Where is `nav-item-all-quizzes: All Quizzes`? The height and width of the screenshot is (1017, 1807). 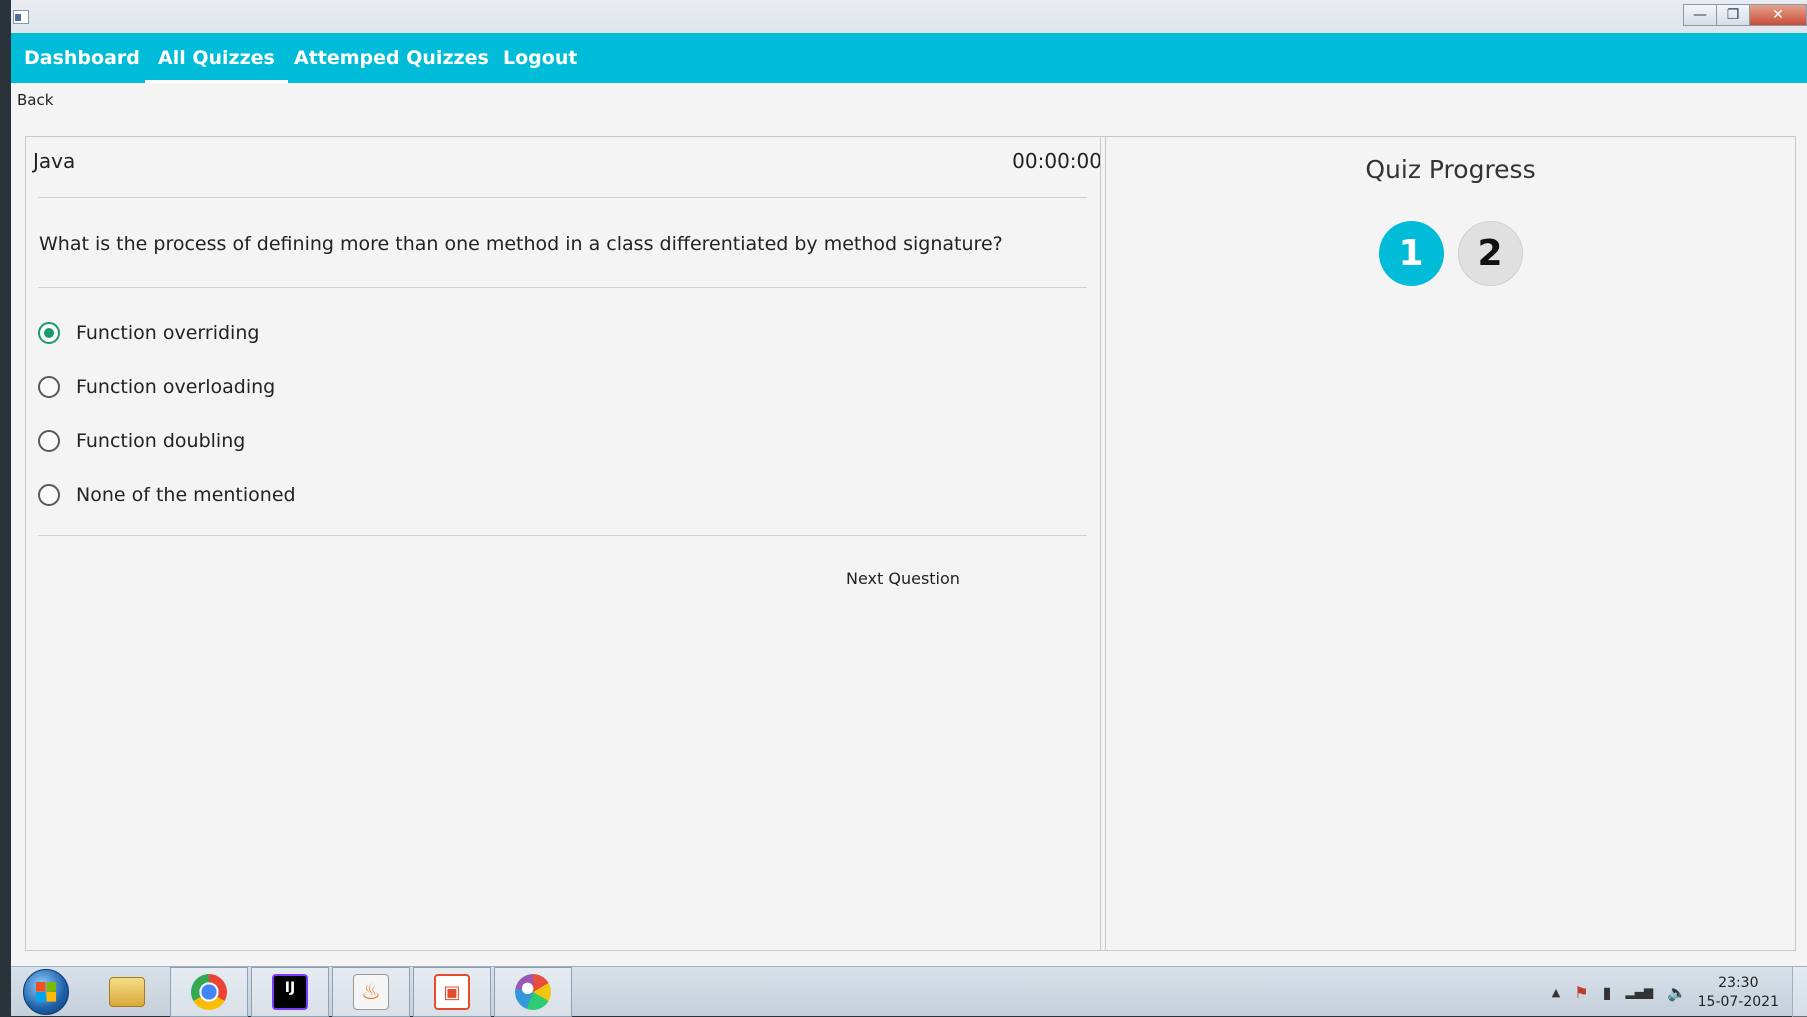
nav-item-all-quizzes: All Quizzes is located at coordinates (216, 58).